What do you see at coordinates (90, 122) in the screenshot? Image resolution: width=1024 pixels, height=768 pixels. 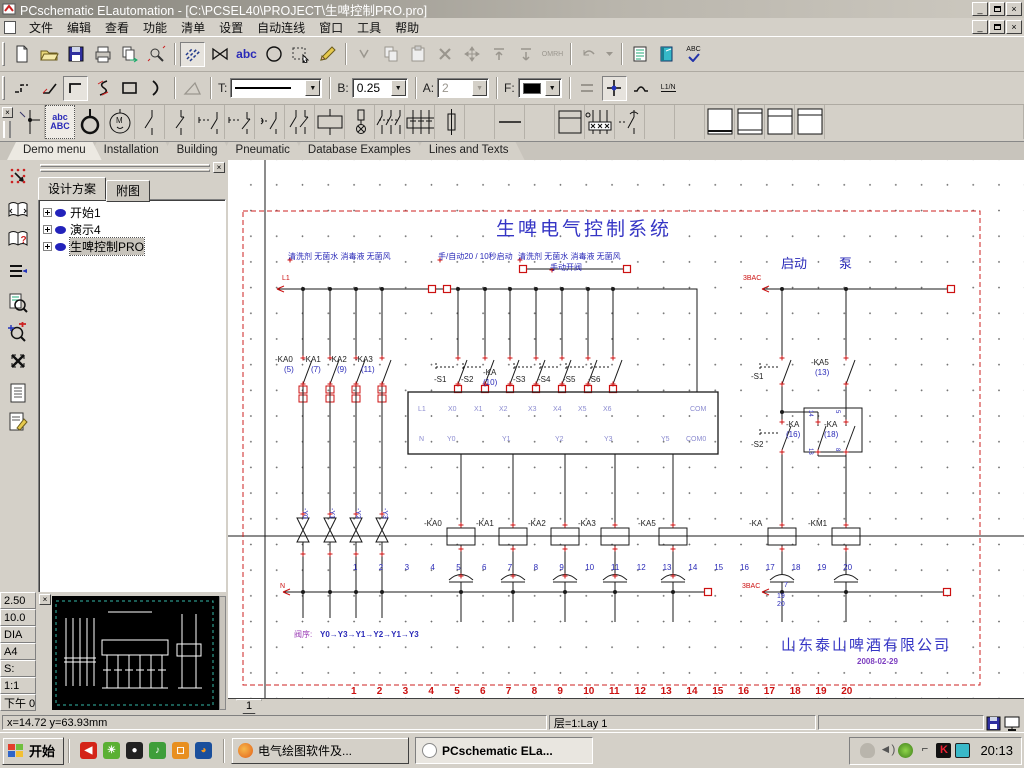 I see `symbol-lamp` at bounding box center [90, 122].